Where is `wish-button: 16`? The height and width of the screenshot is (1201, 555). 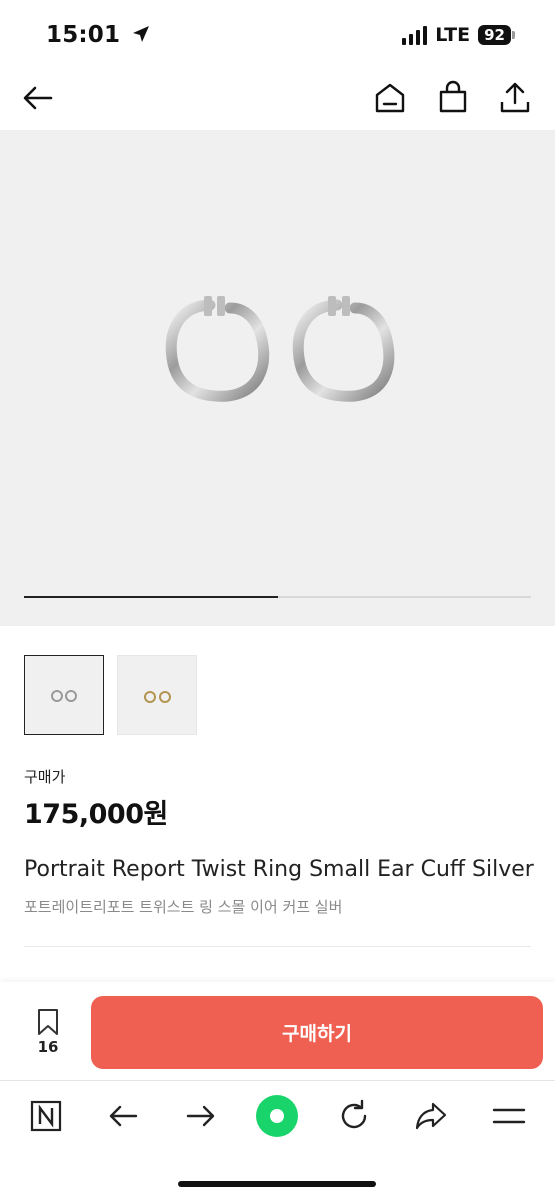
wish-button: 16 is located at coordinates (48, 1032).